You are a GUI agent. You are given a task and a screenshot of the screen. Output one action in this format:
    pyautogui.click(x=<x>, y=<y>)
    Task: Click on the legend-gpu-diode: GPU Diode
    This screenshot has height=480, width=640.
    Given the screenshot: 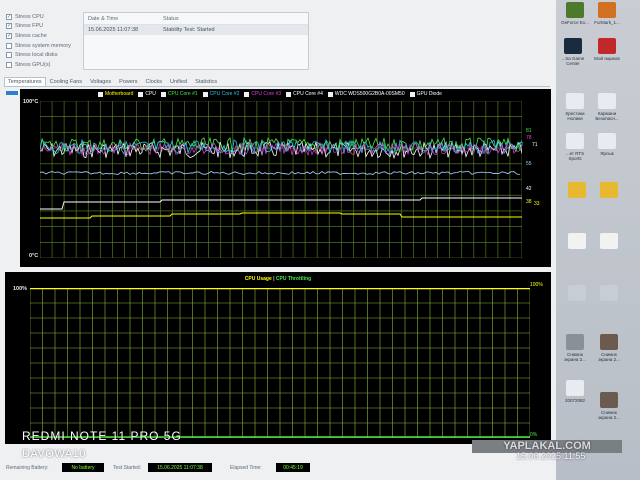 What is the action you would take?
    pyautogui.click(x=425, y=94)
    